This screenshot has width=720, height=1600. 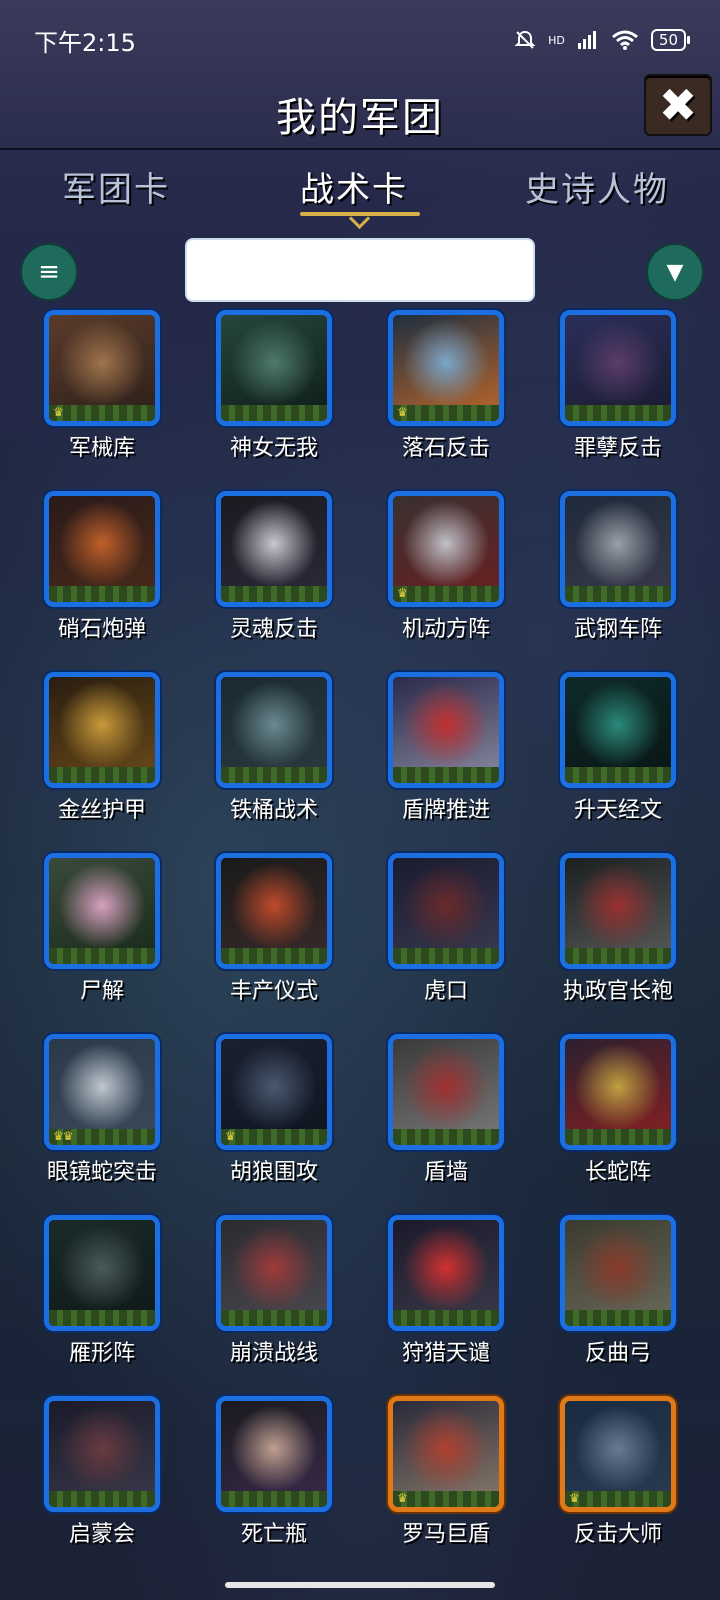 I want to click on active-tab-indicator, so click(x=360, y=214).